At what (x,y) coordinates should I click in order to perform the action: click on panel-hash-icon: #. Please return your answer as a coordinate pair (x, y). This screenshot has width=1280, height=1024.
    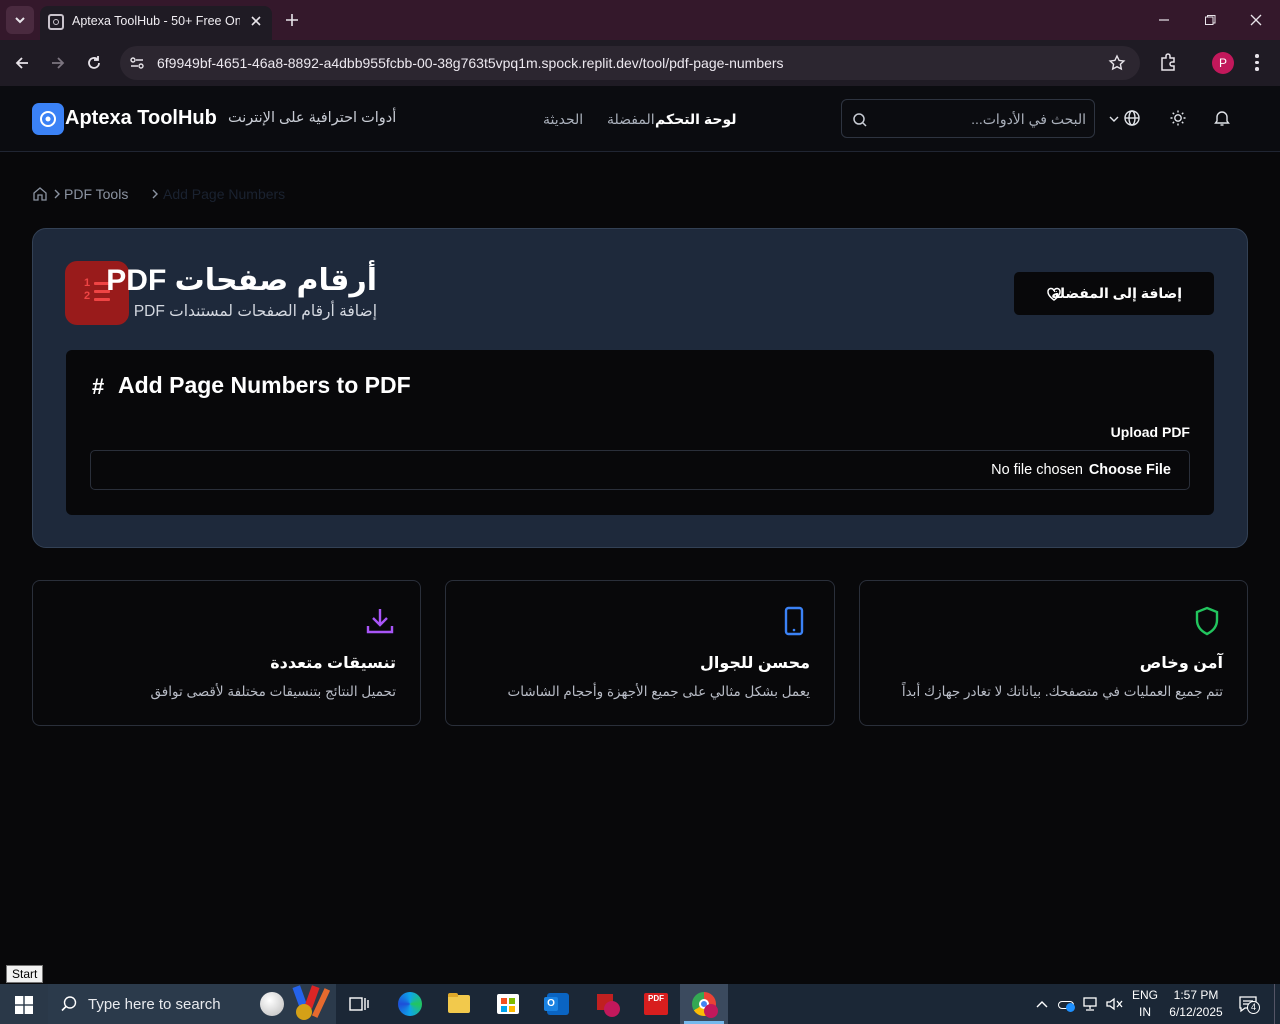
    Looking at the image, I should click on (98, 386).